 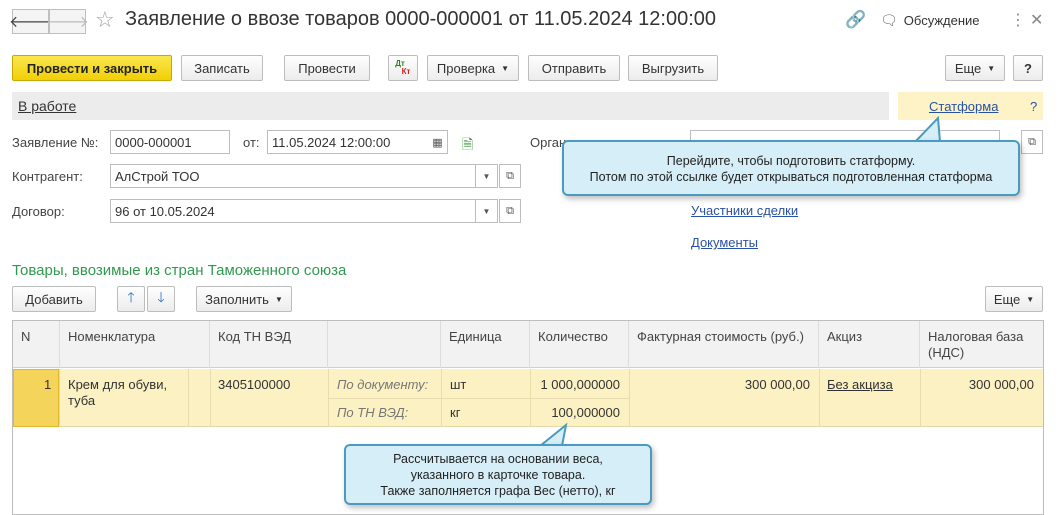 What do you see at coordinates (968, 68) in the screenshot?
I see `more-label: Еще` at bounding box center [968, 68].